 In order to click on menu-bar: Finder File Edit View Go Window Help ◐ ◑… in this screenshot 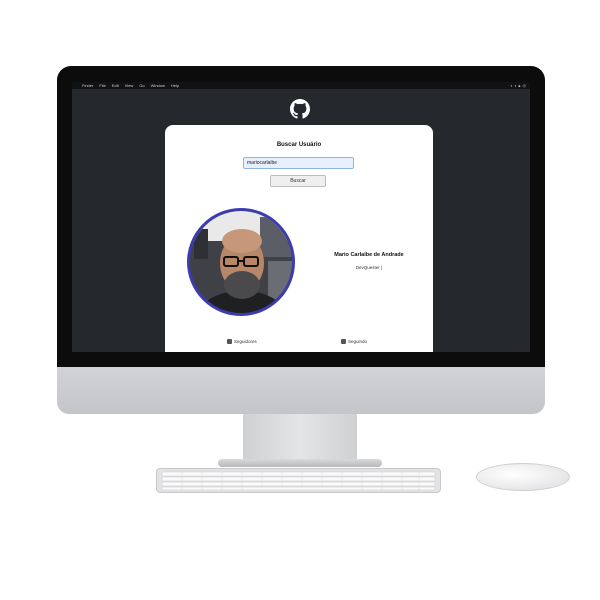, I will do `click(301, 85)`.